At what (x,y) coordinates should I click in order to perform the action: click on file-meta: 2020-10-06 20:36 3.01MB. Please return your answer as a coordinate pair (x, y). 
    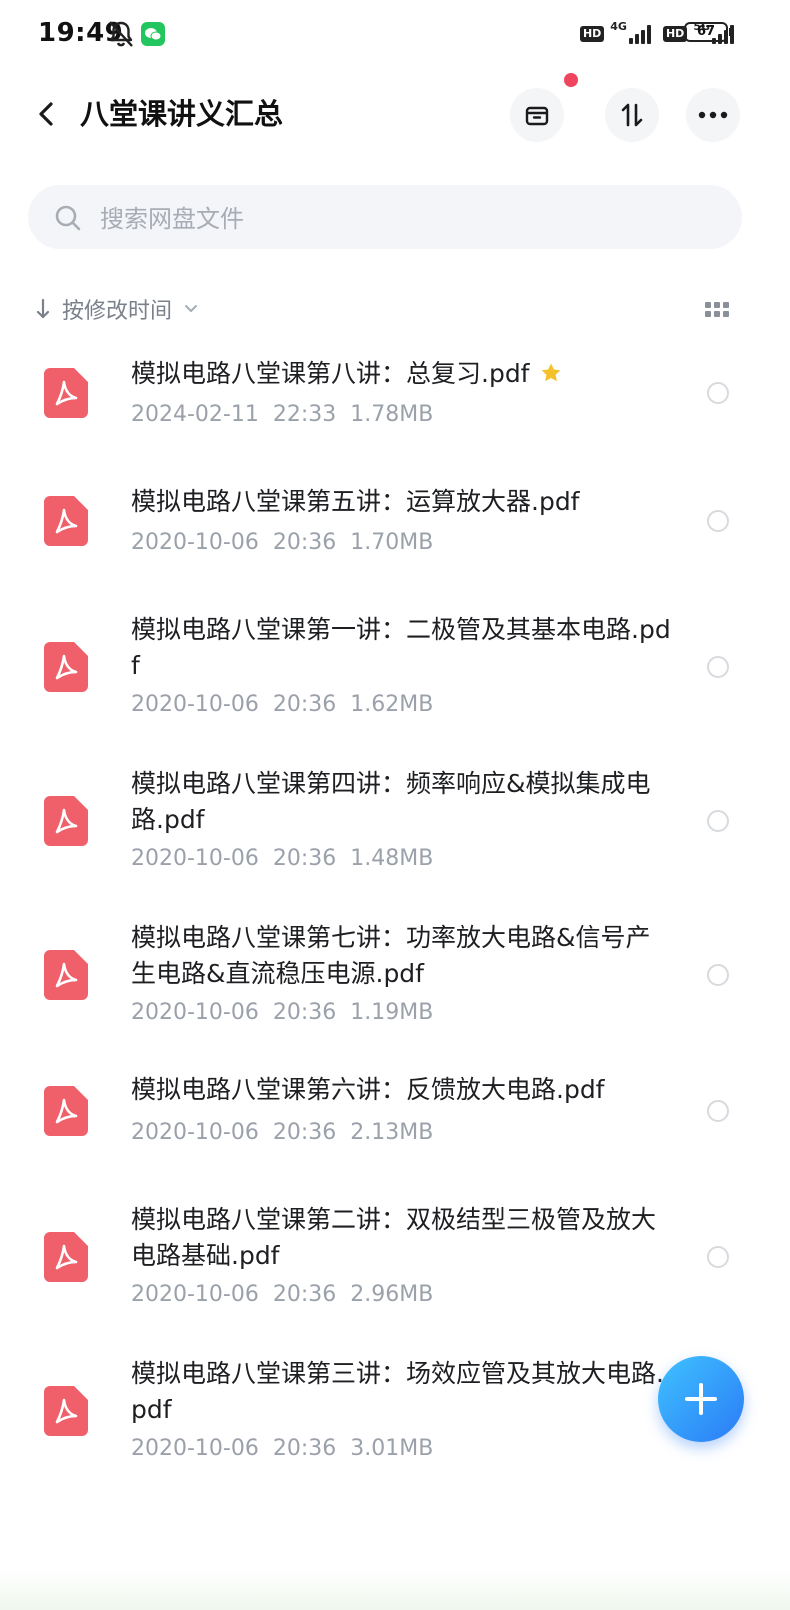
    Looking at the image, I should click on (282, 1448).